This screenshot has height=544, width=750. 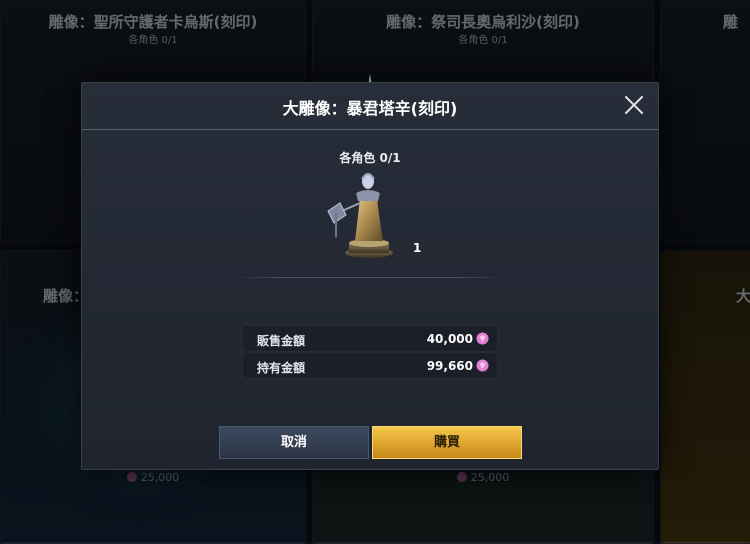 What do you see at coordinates (449, 339) in the screenshot?
I see `sell-price-value: 40,000` at bounding box center [449, 339].